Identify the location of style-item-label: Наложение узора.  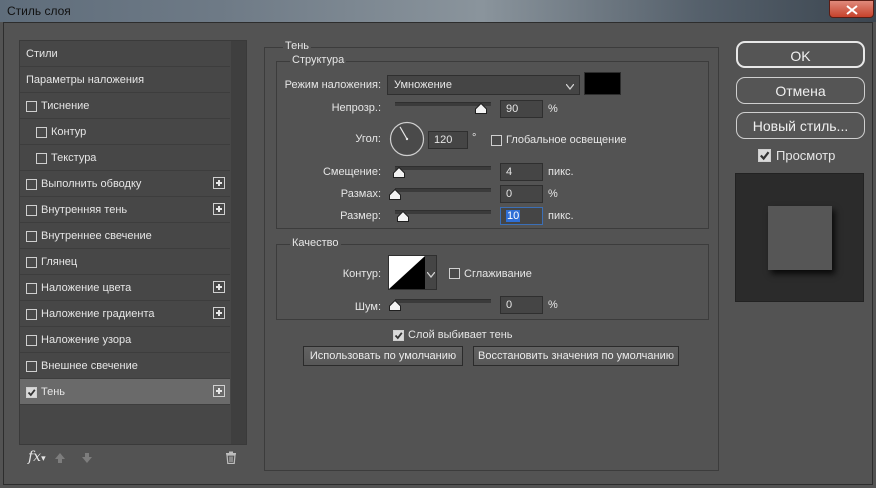
(86, 340).